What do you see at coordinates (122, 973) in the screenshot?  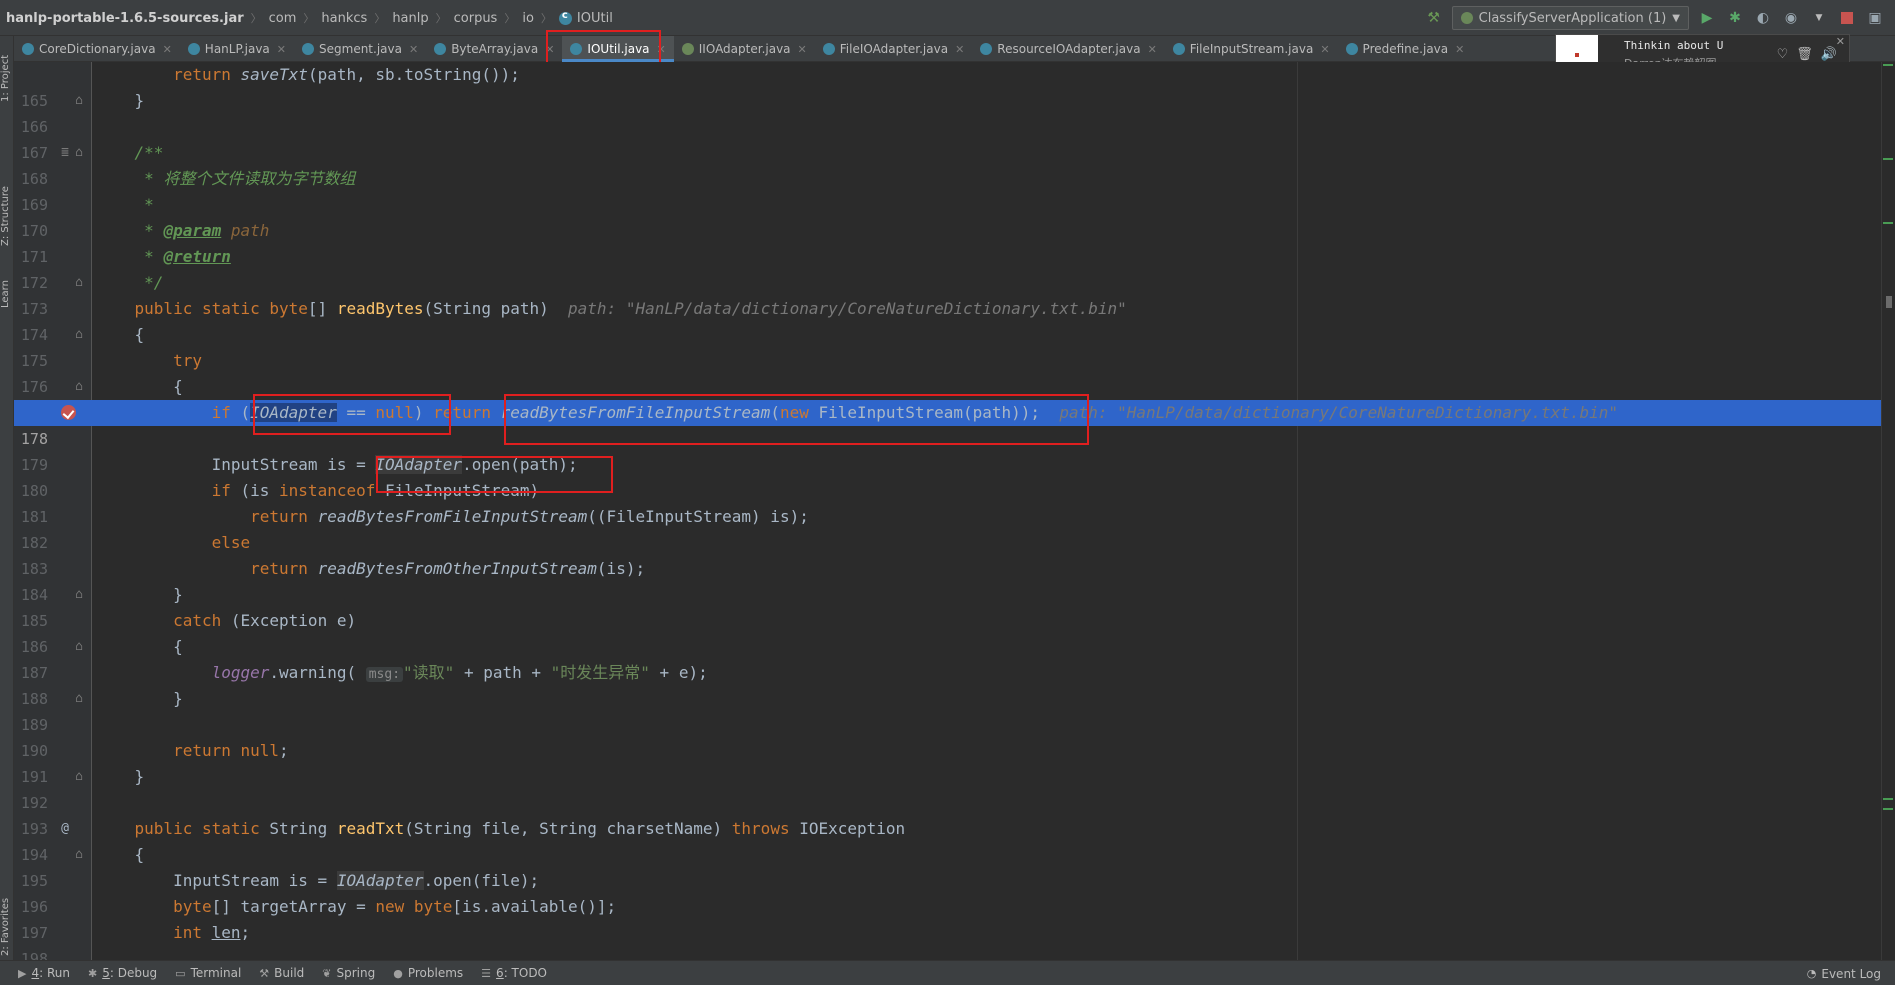 I see `tool-debug: ✱ 5: Debug` at bounding box center [122, 973].